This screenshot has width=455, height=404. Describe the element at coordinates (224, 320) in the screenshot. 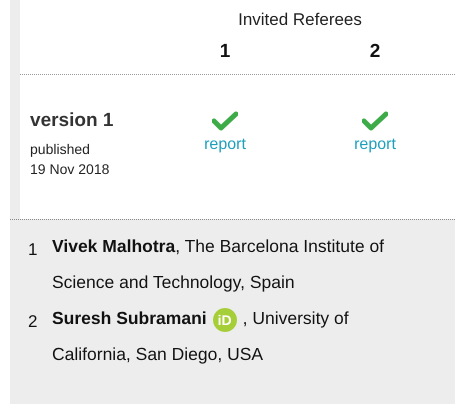

I see `orcid-badge: iD` at that location.